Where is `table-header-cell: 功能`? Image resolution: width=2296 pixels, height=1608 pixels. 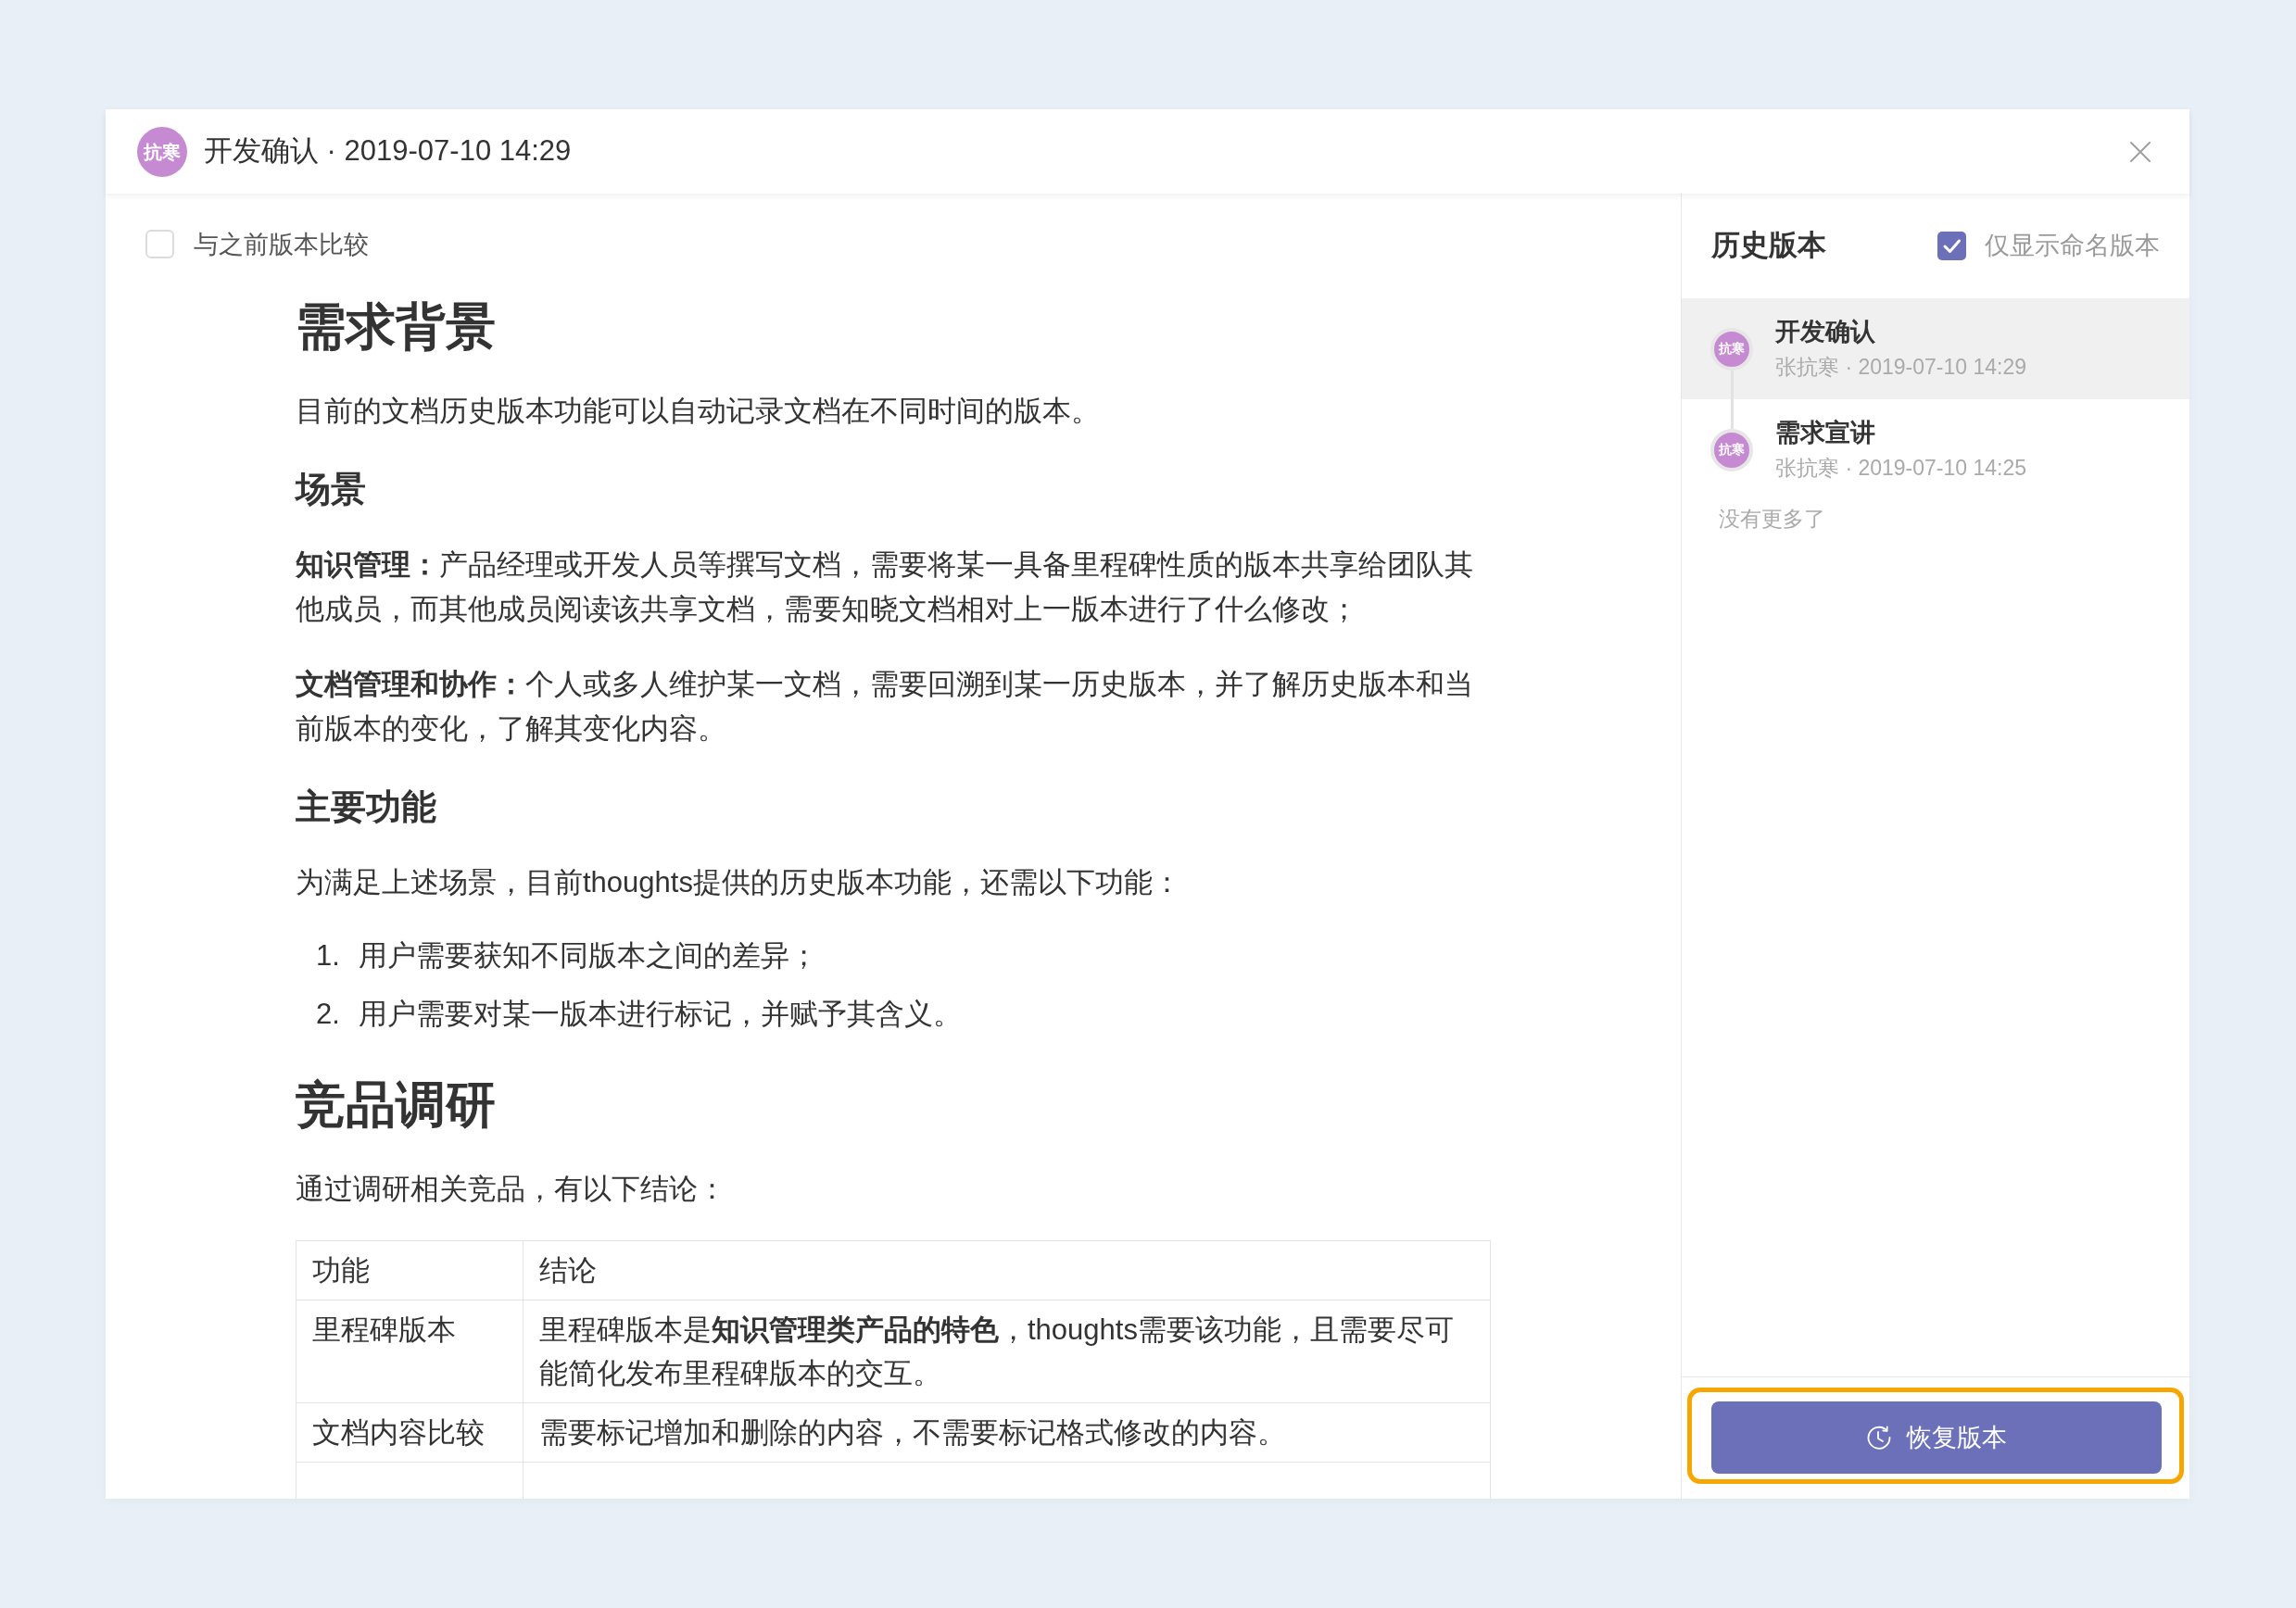
table-header-cell: 功能 is located at coordinates (410, 1270).